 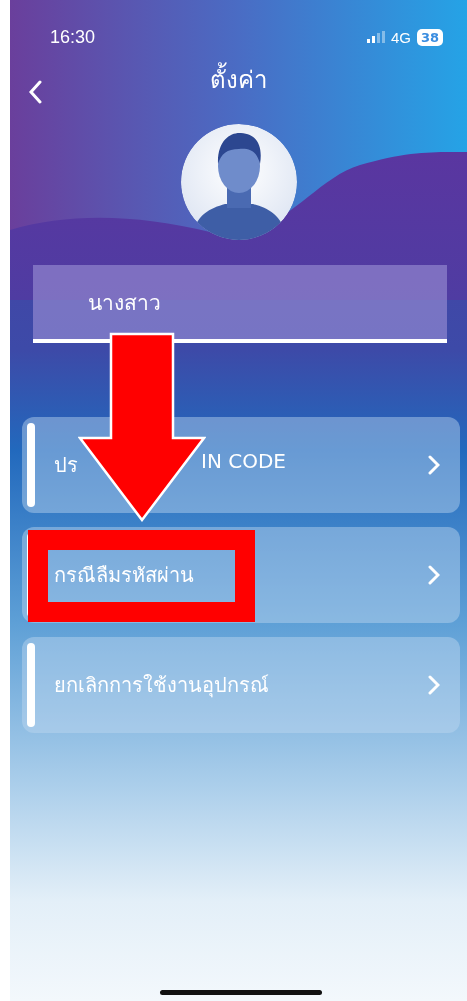 I want to click on back-icon, so click(x=35, y=92).